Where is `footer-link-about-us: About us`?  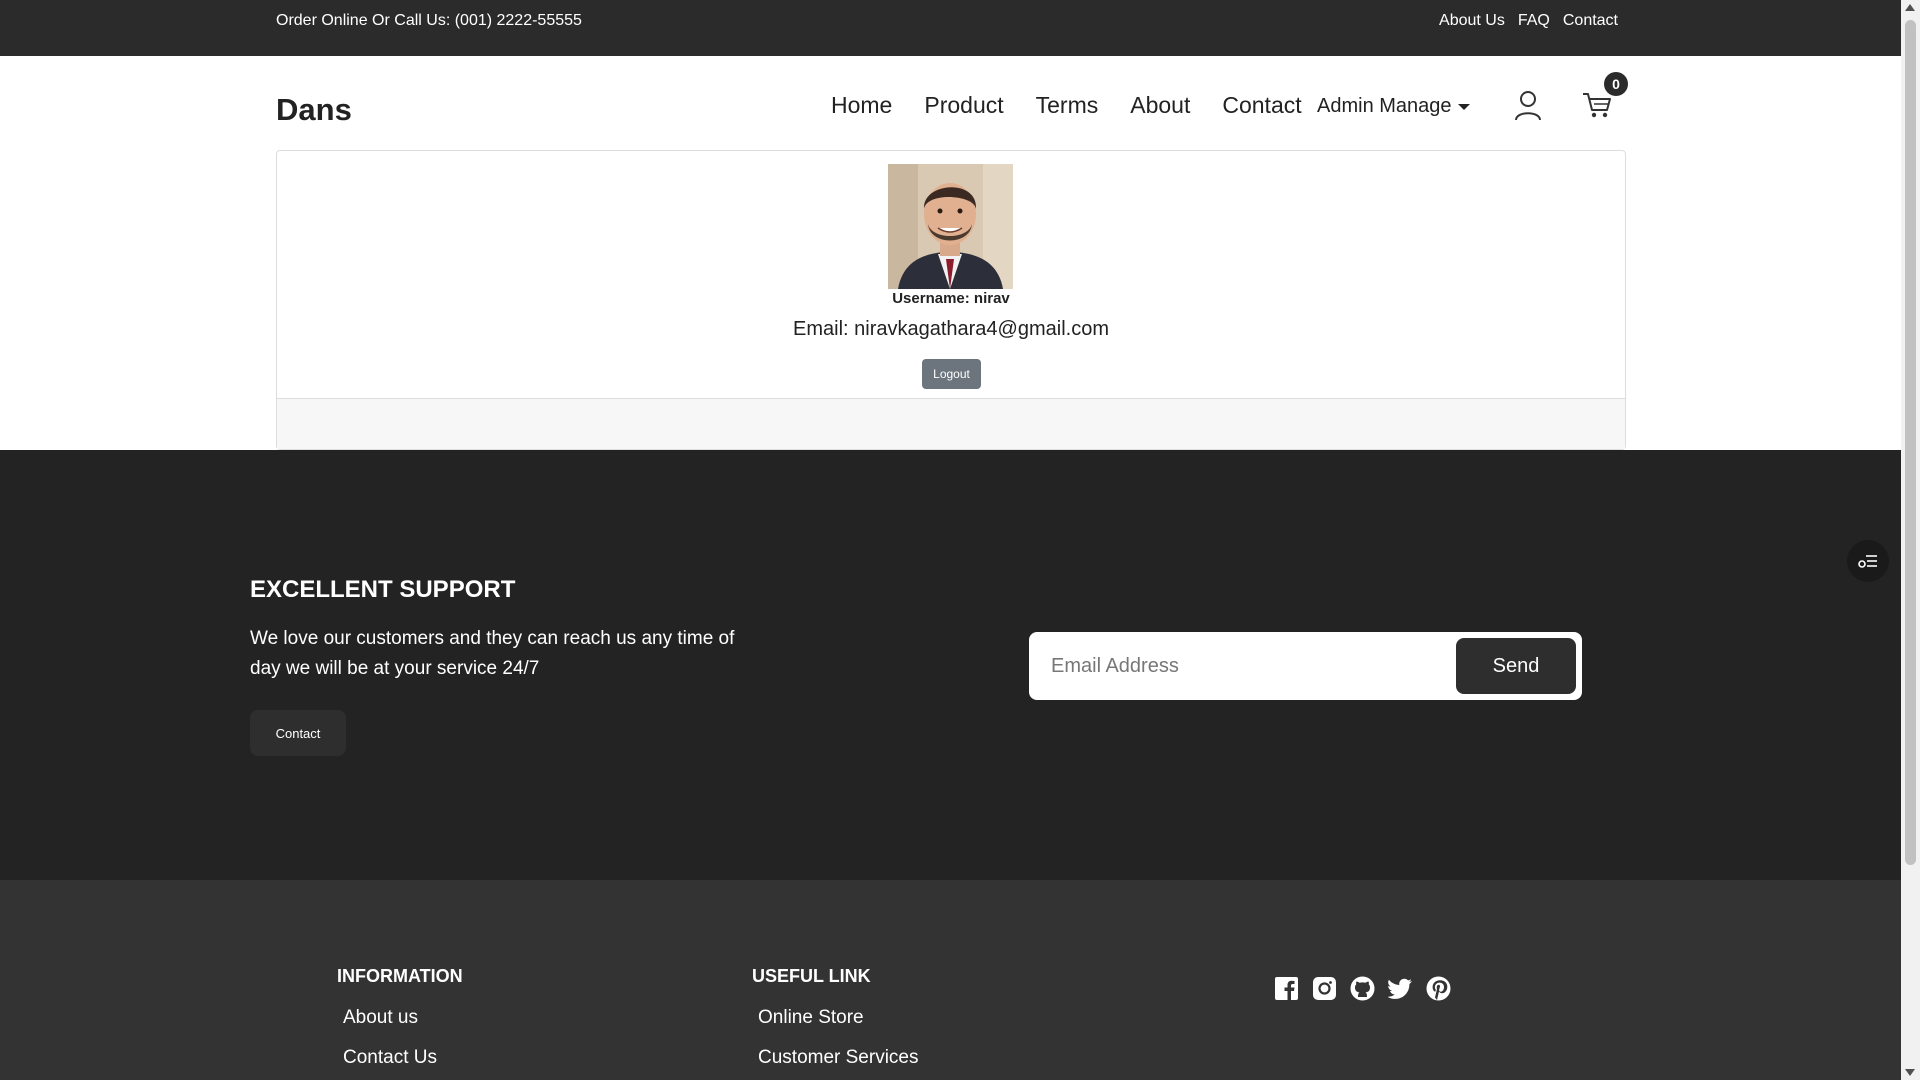
footer-link-about-us: About us is located at coordinates (403, 1018).